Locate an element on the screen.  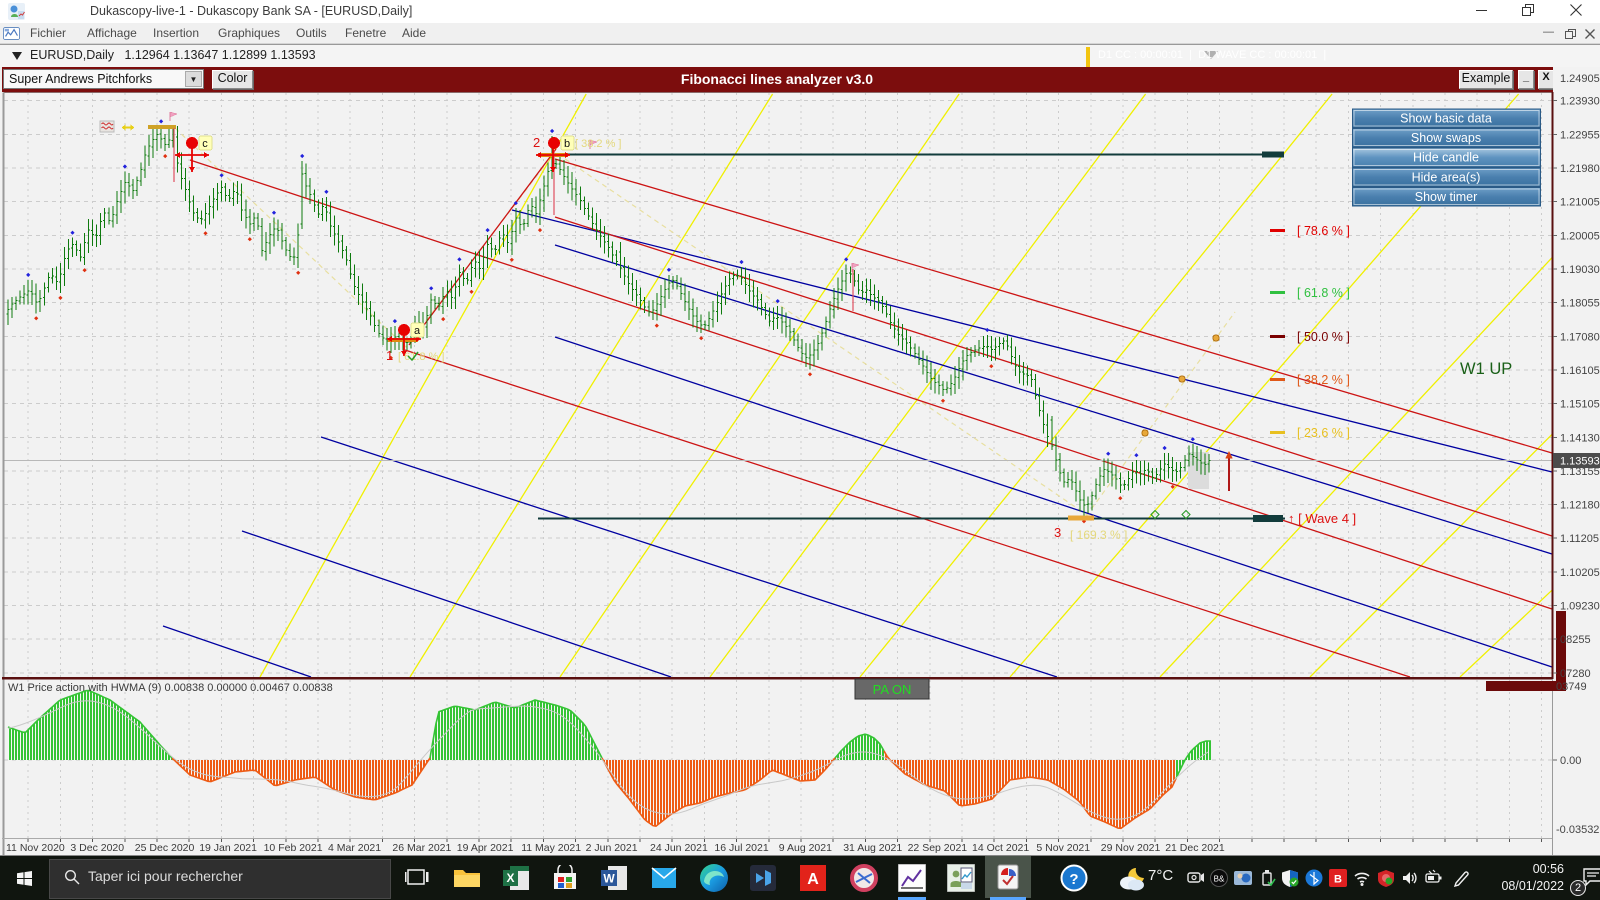
svg-text: 4 Mar 2021 is located at coordinates (354, 848).